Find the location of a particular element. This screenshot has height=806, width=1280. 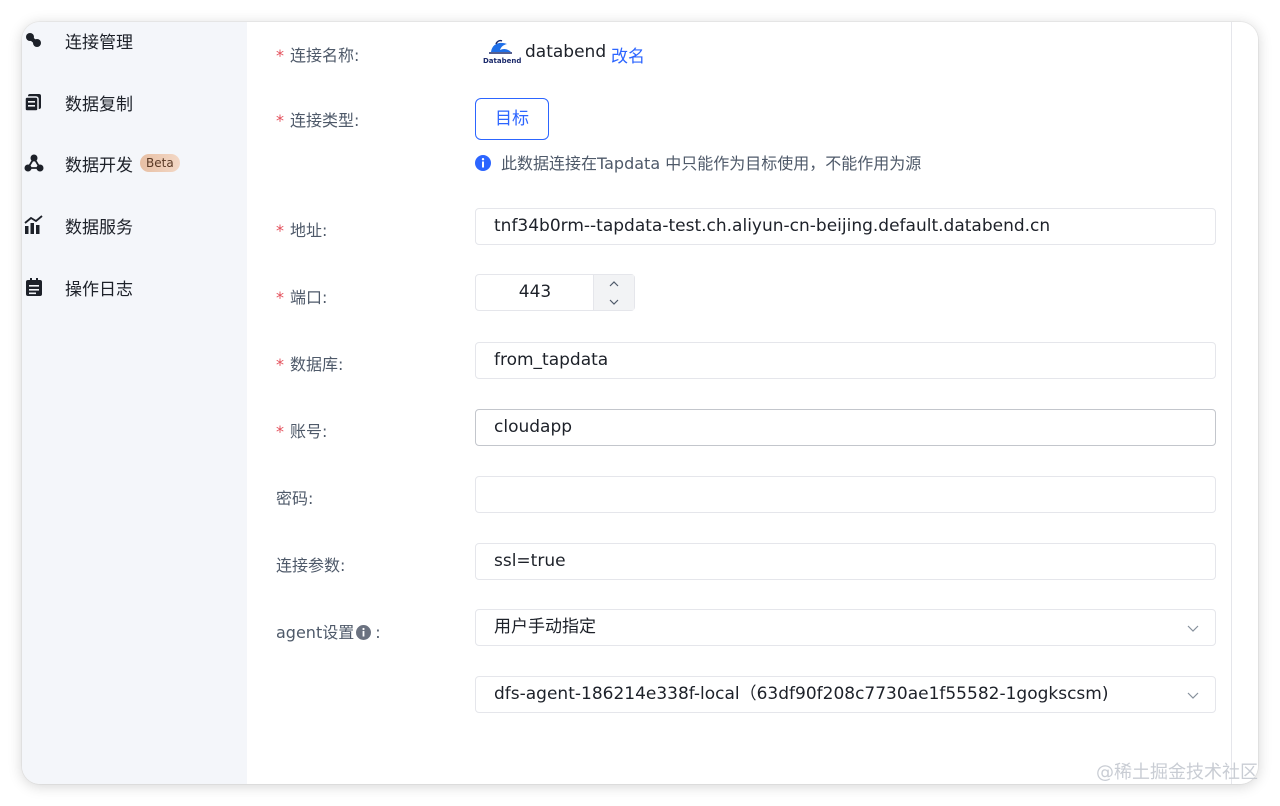

sidebar-item-label: 数据开发 is located at coordinates (99, 165).